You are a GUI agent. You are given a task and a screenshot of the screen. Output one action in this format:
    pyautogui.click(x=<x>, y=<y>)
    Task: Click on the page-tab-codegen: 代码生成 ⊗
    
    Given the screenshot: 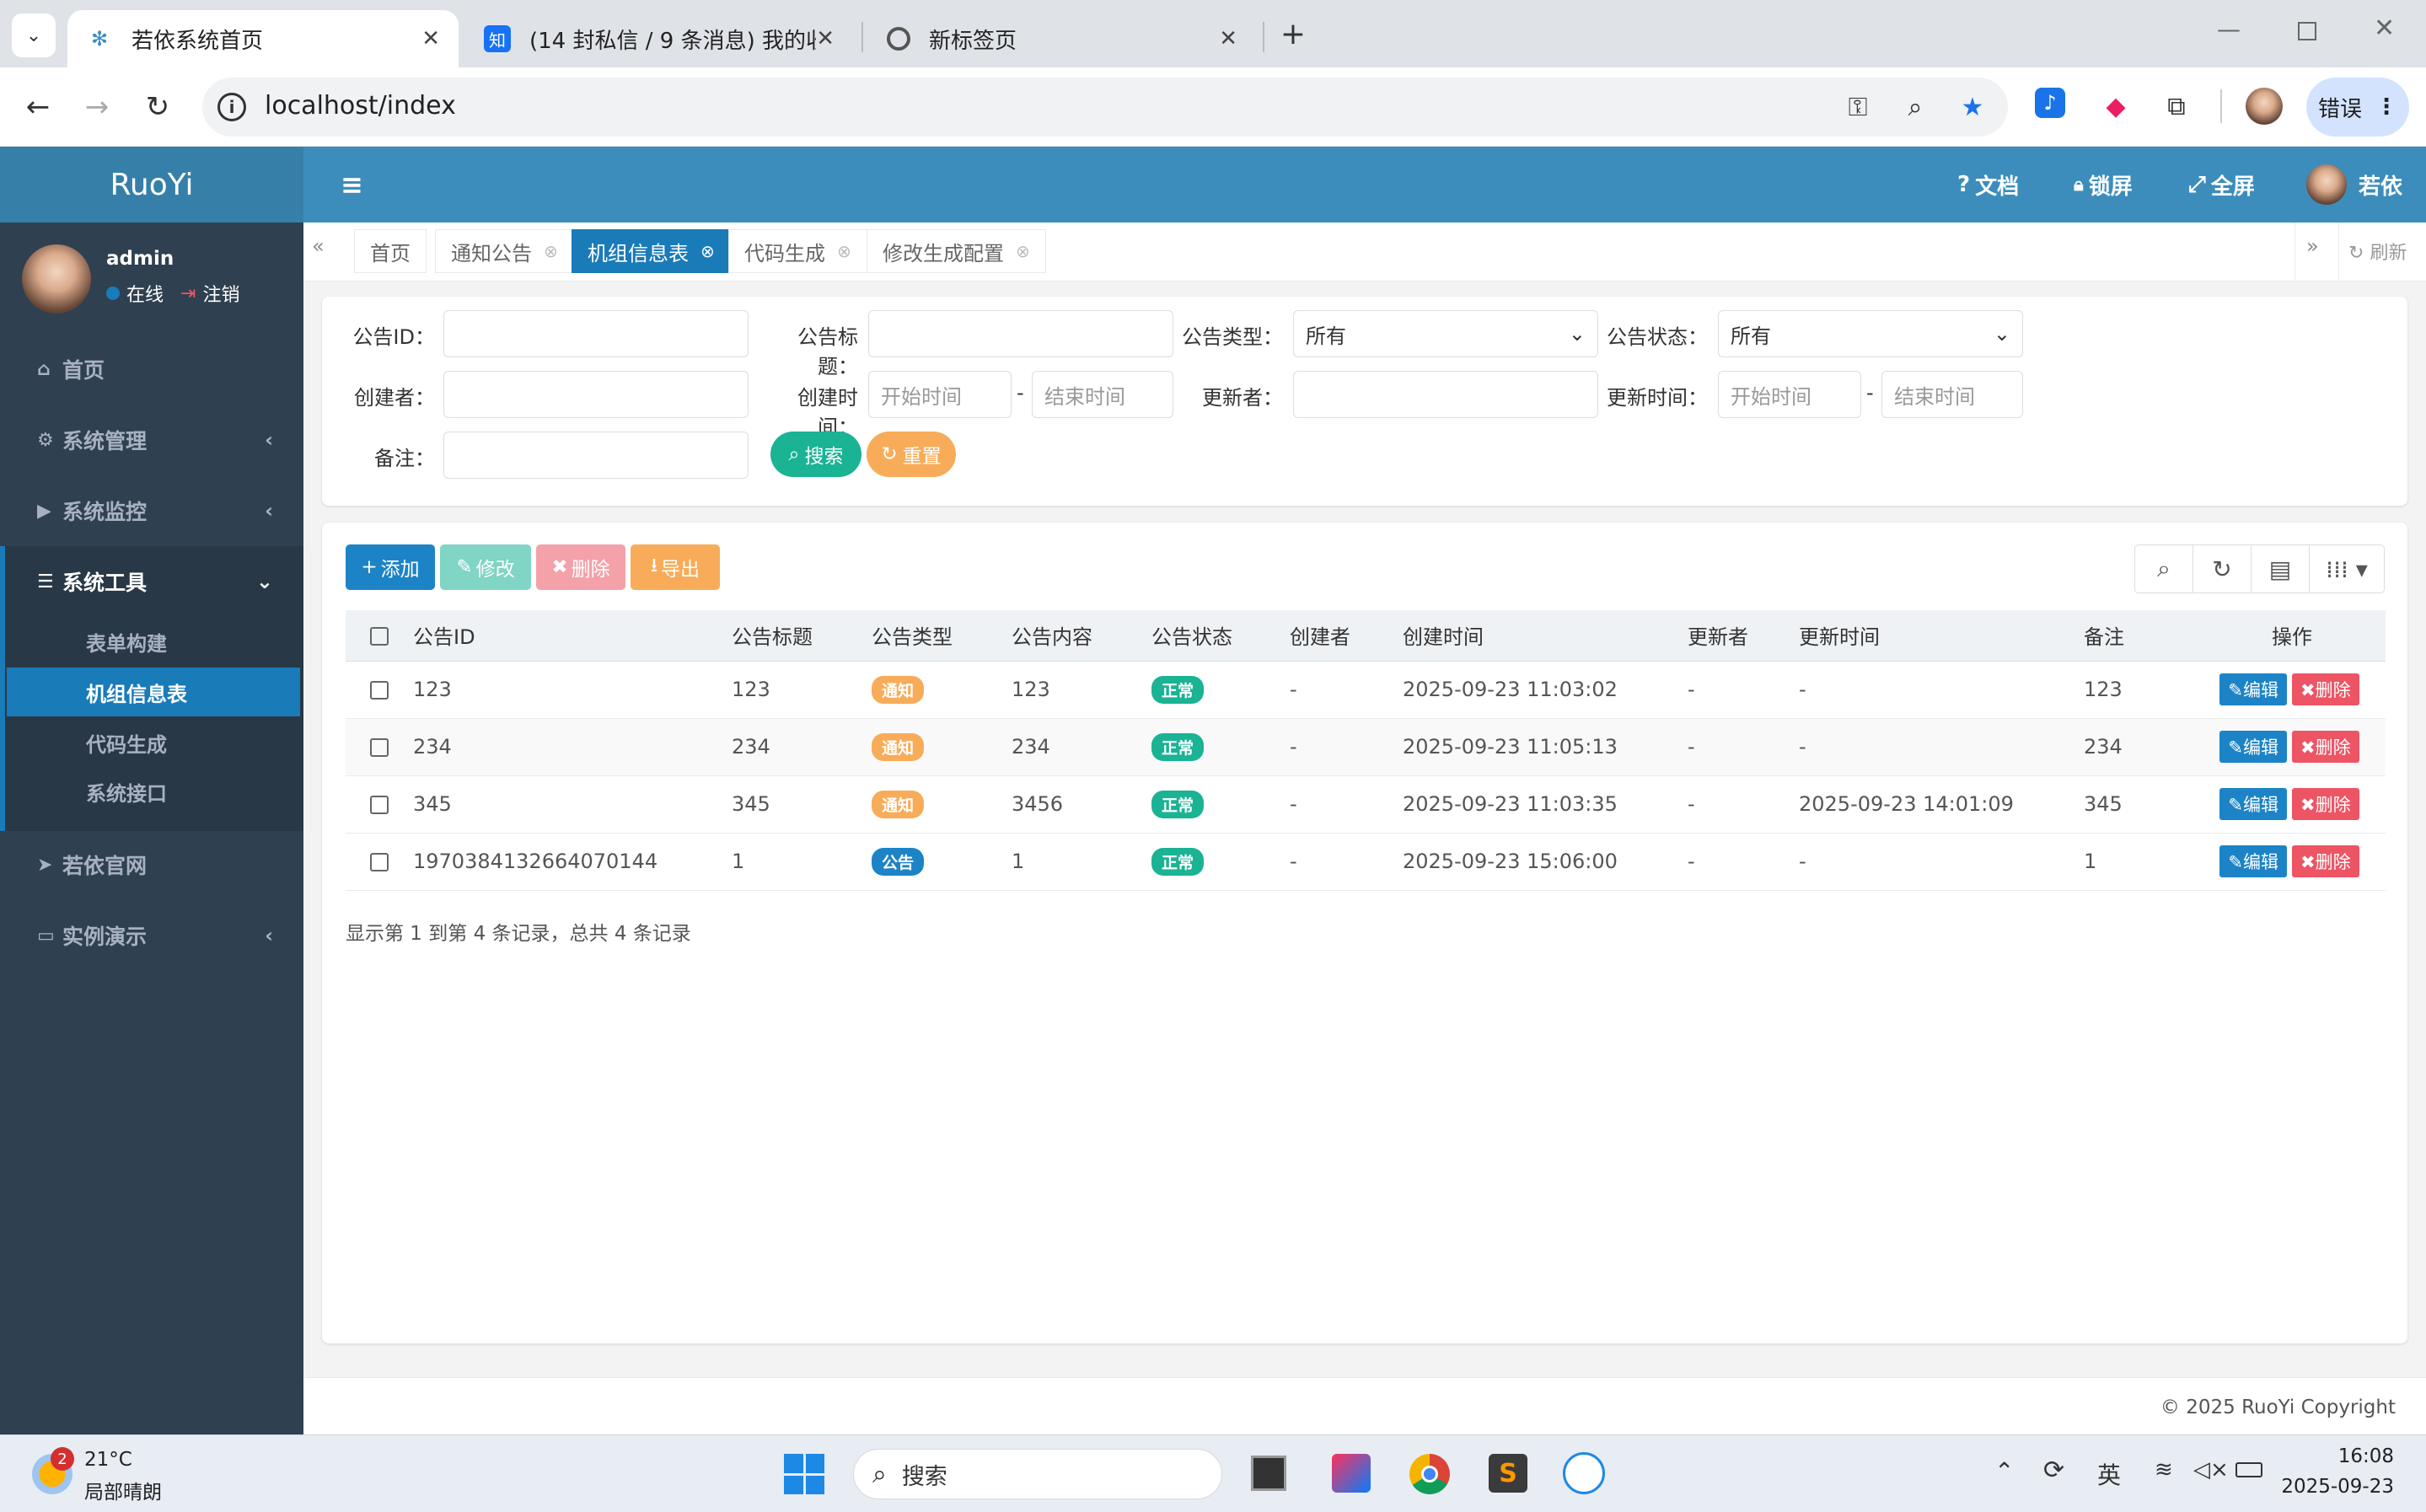 What is the action you would take?
    pyautogui.click(x=797, y=251)
    